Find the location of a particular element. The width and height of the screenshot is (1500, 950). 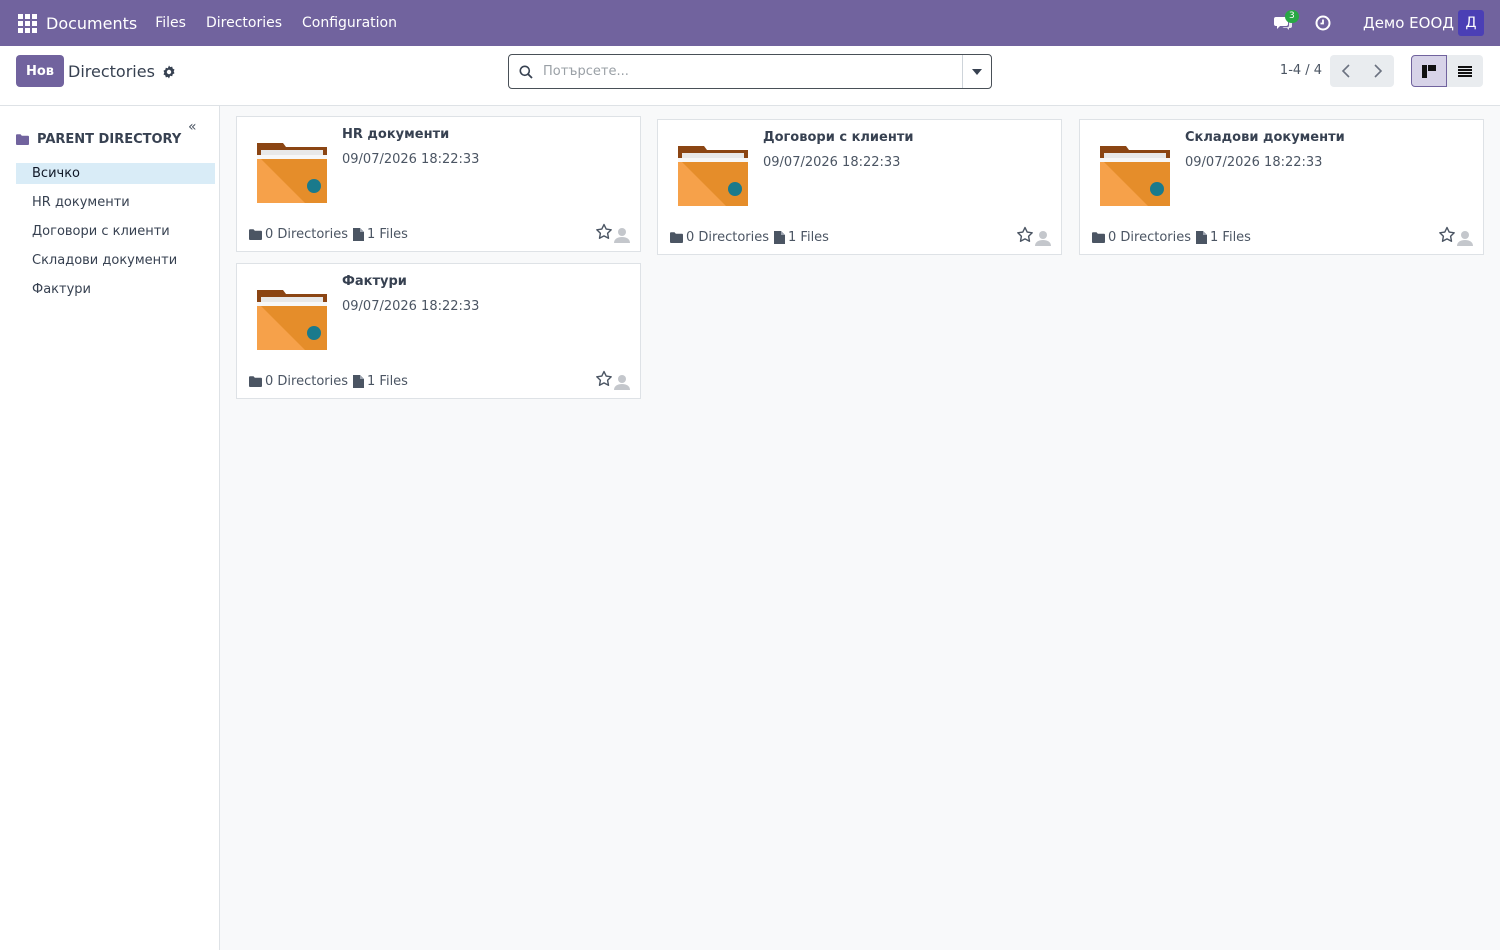

menu-files: Files is located at coordinates (170, 23).